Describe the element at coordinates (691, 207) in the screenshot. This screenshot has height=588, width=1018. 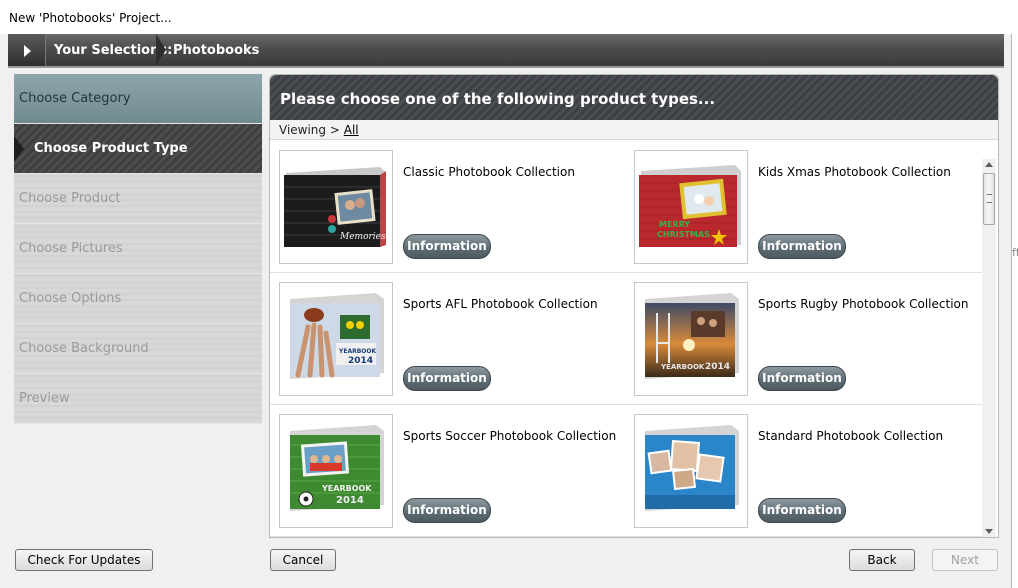
I see `kids-xmas-photobook-thumbnail: MERRY CHRISTMAS` at that location.